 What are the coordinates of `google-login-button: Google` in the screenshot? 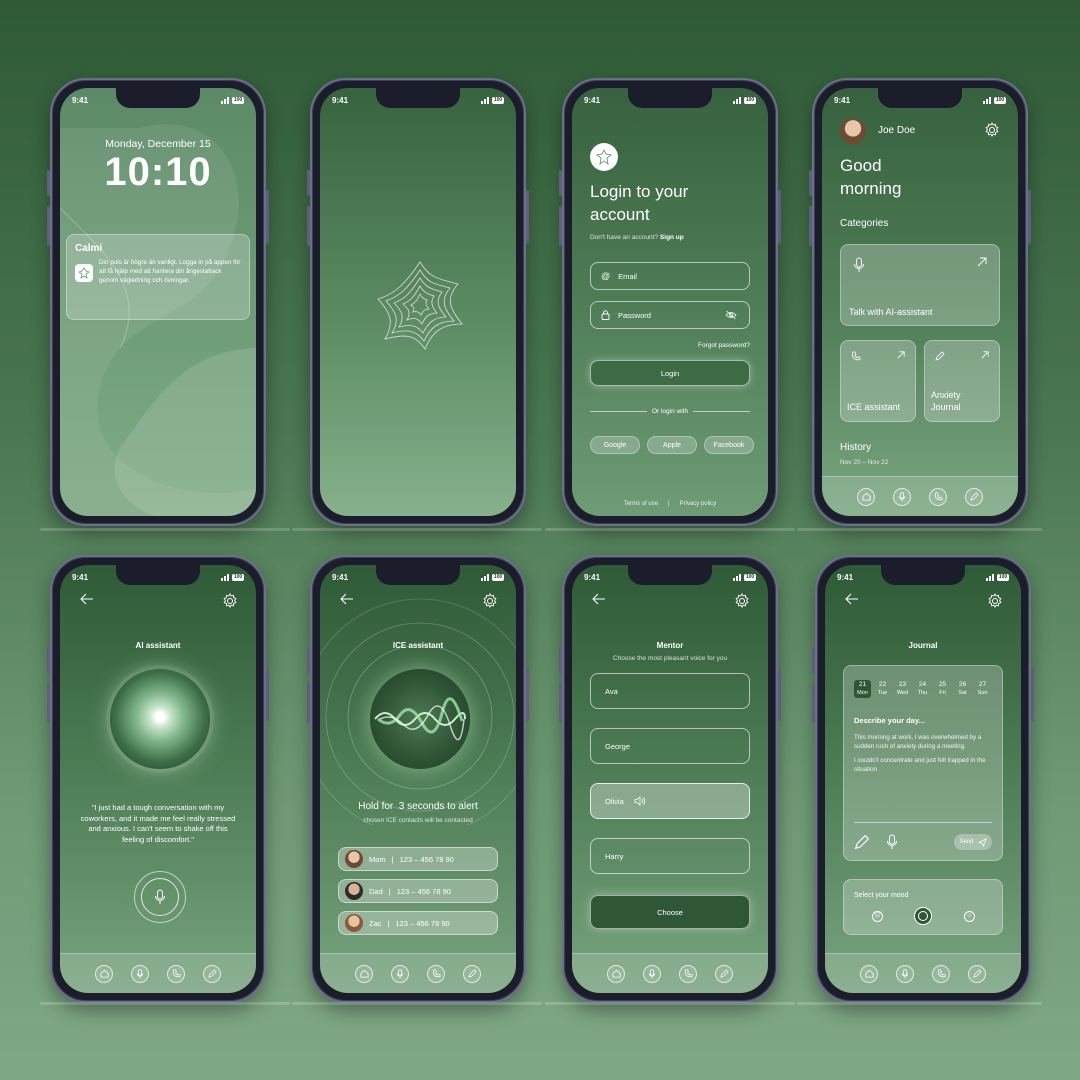 It's located at (615, 445).